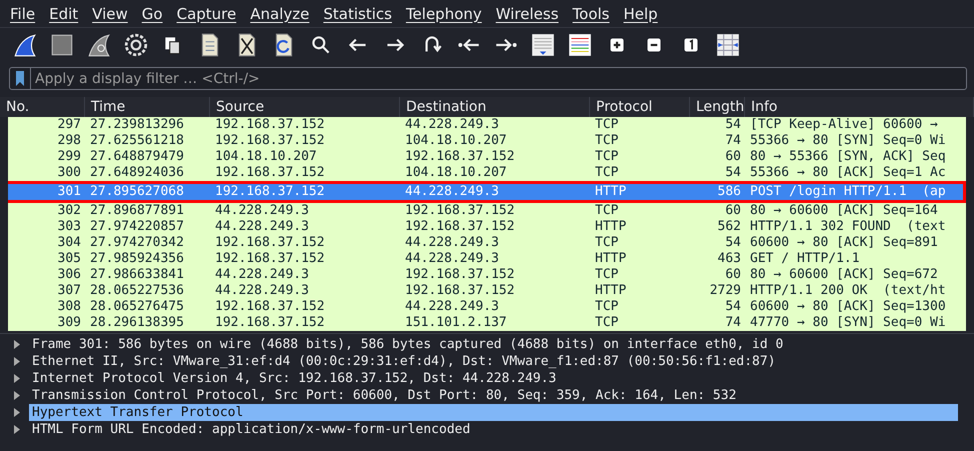  I want to click on bookmark-icon, so click(20, 78).